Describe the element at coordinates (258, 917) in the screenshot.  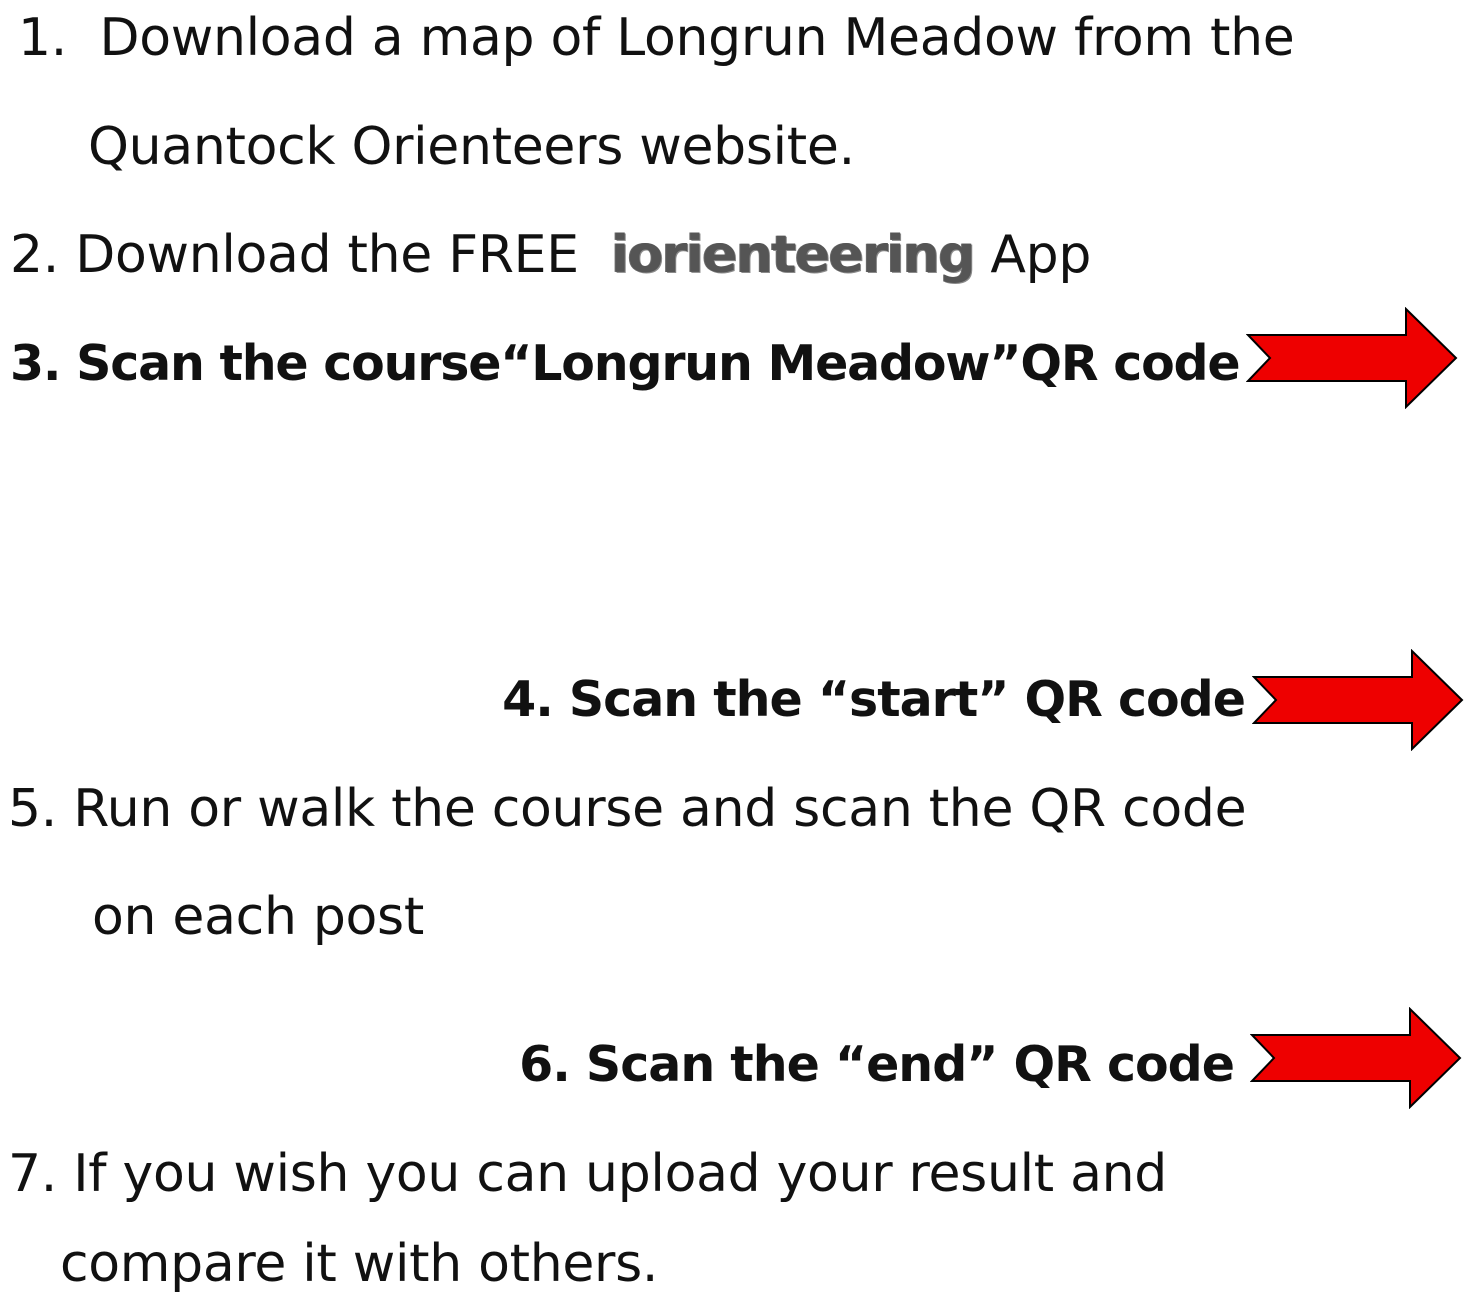
I see `step-5-line-2: on each post` at that location.